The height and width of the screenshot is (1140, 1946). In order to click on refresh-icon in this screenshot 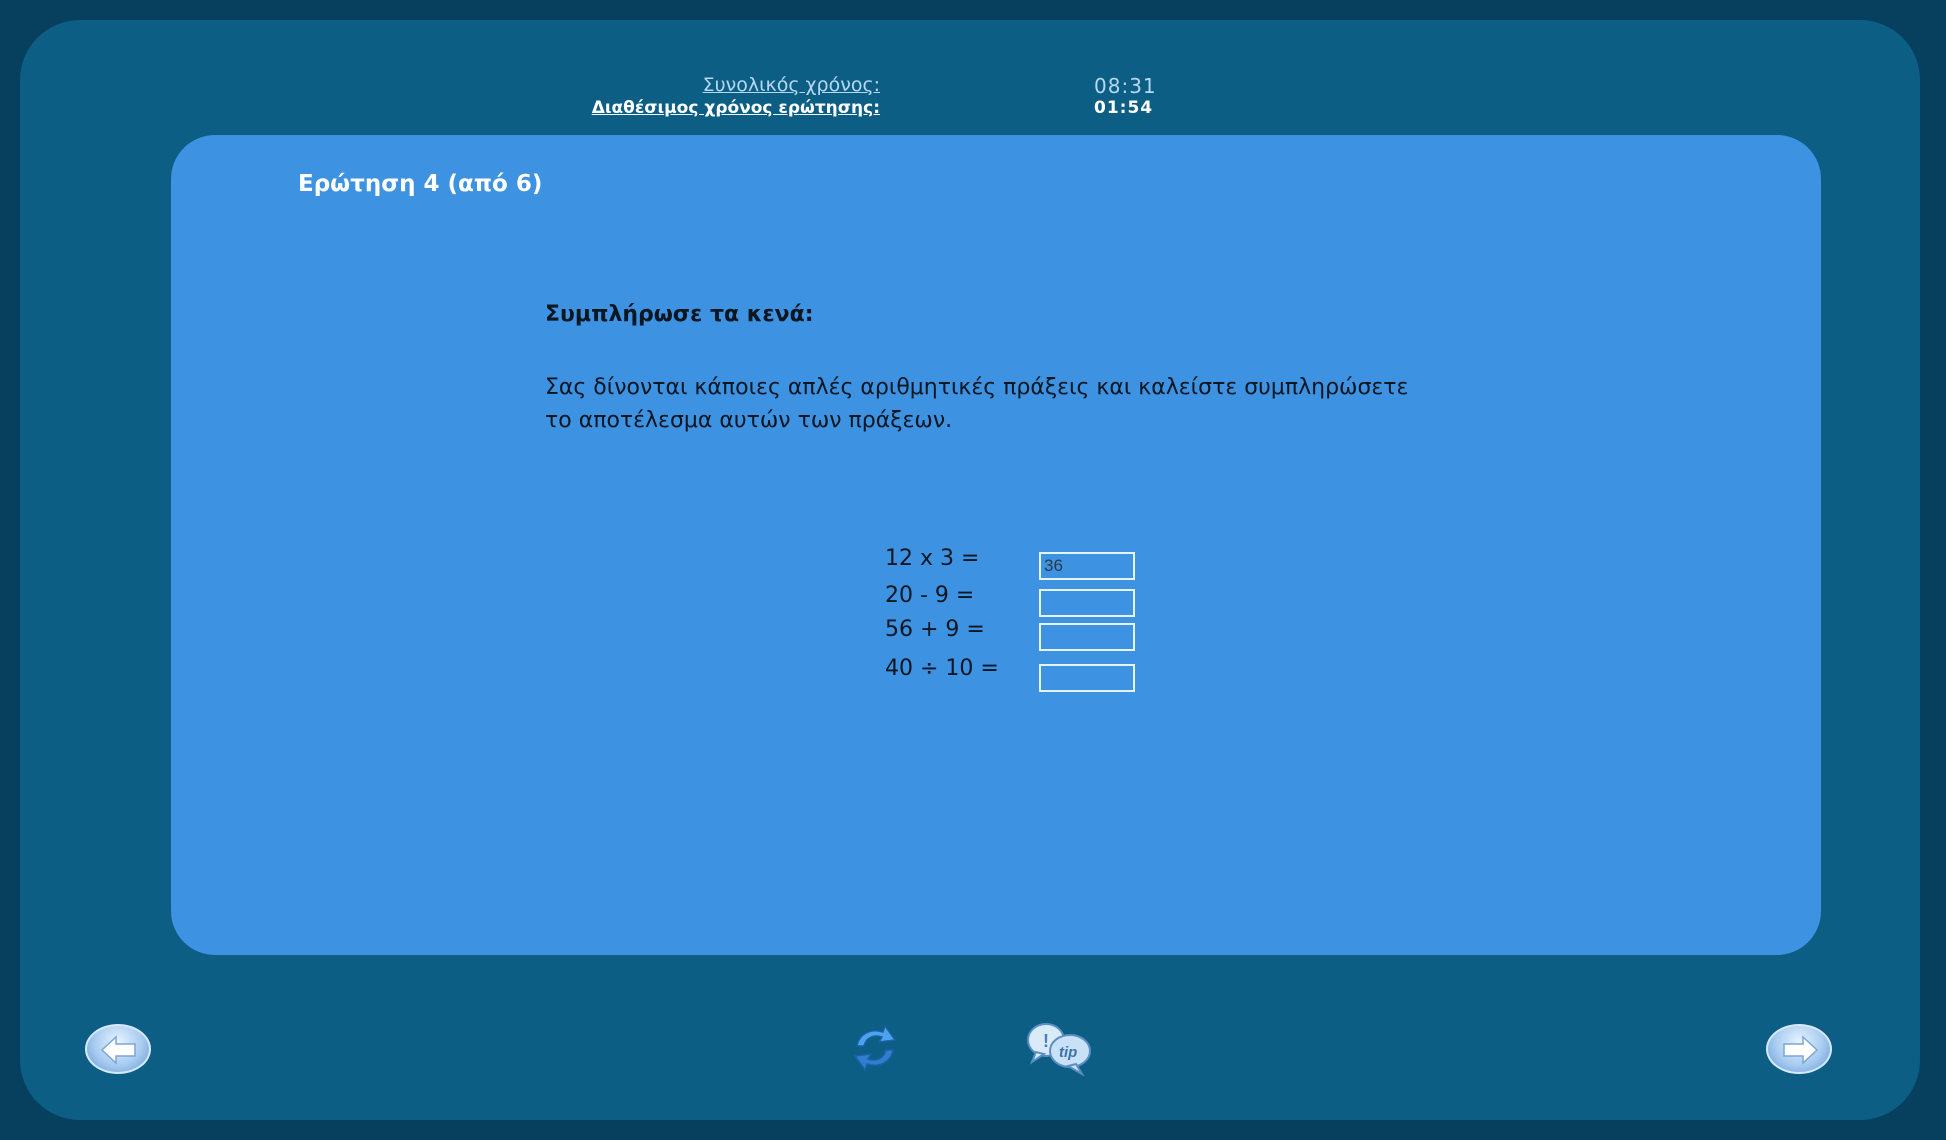, I will do `click(875, 1048)`.